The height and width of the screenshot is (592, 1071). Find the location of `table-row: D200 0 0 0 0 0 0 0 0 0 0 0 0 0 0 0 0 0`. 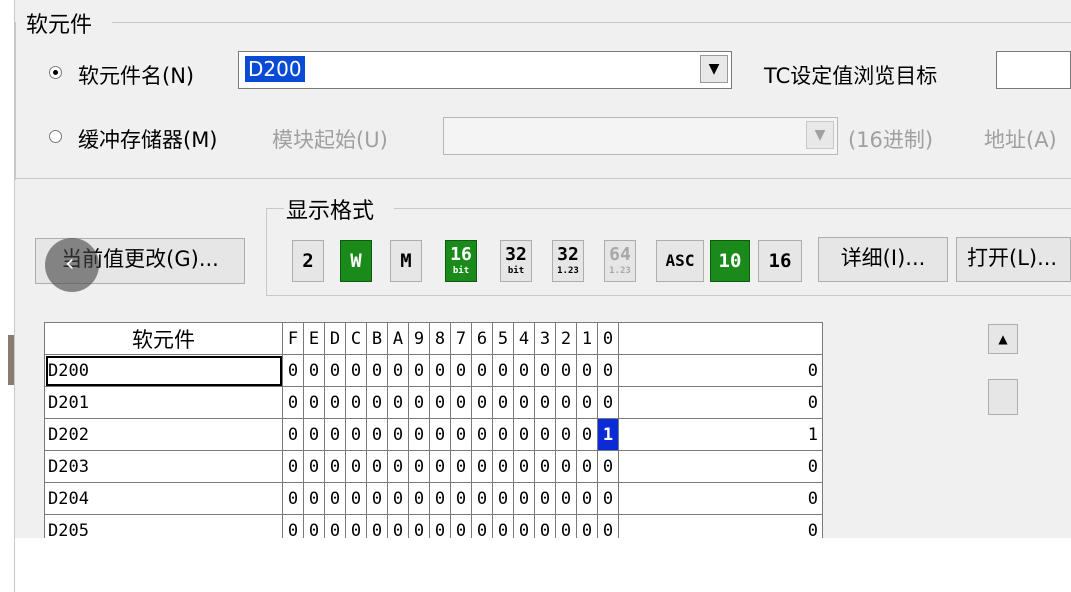

table-row: D200 0 0 0 0 0 0 0 0 0 0 0 0 0 0 0 0 0 is located at coordinates (433, 370).